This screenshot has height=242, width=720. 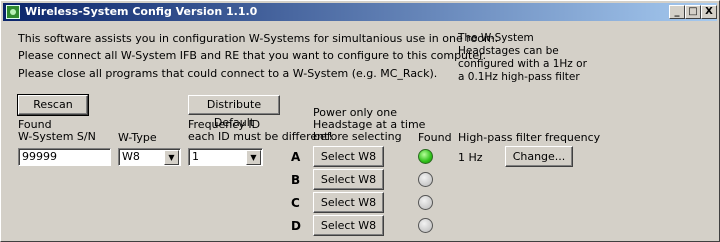 What do you see at coordinates (195, 156) in the screenshot?
I see `frequency-id-value: 1` at bounding box center [195, 156].